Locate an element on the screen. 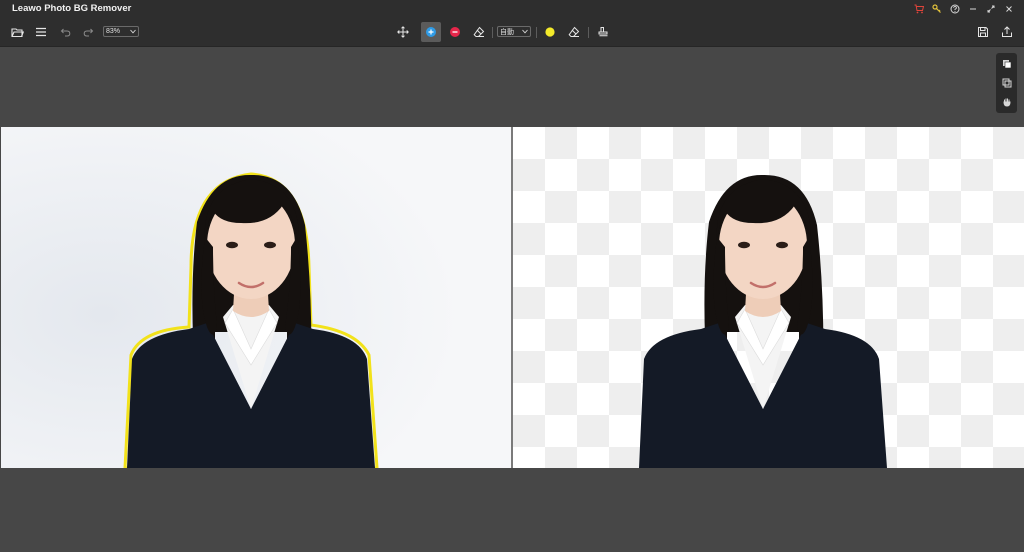 Image resolution: width=1024 pixels, height=552 pixels. zoom-select: 83% is located at coordinates (121, 31).